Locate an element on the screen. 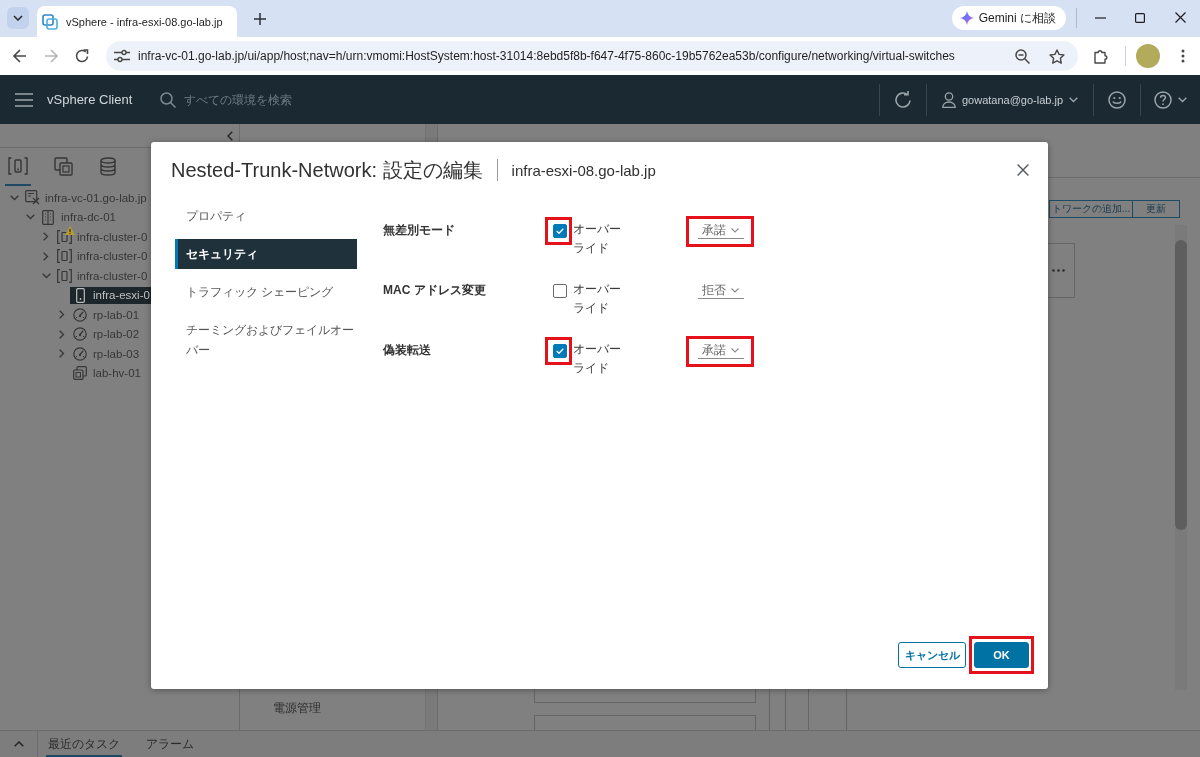  reload-icon is located at coordinates (82, 56).